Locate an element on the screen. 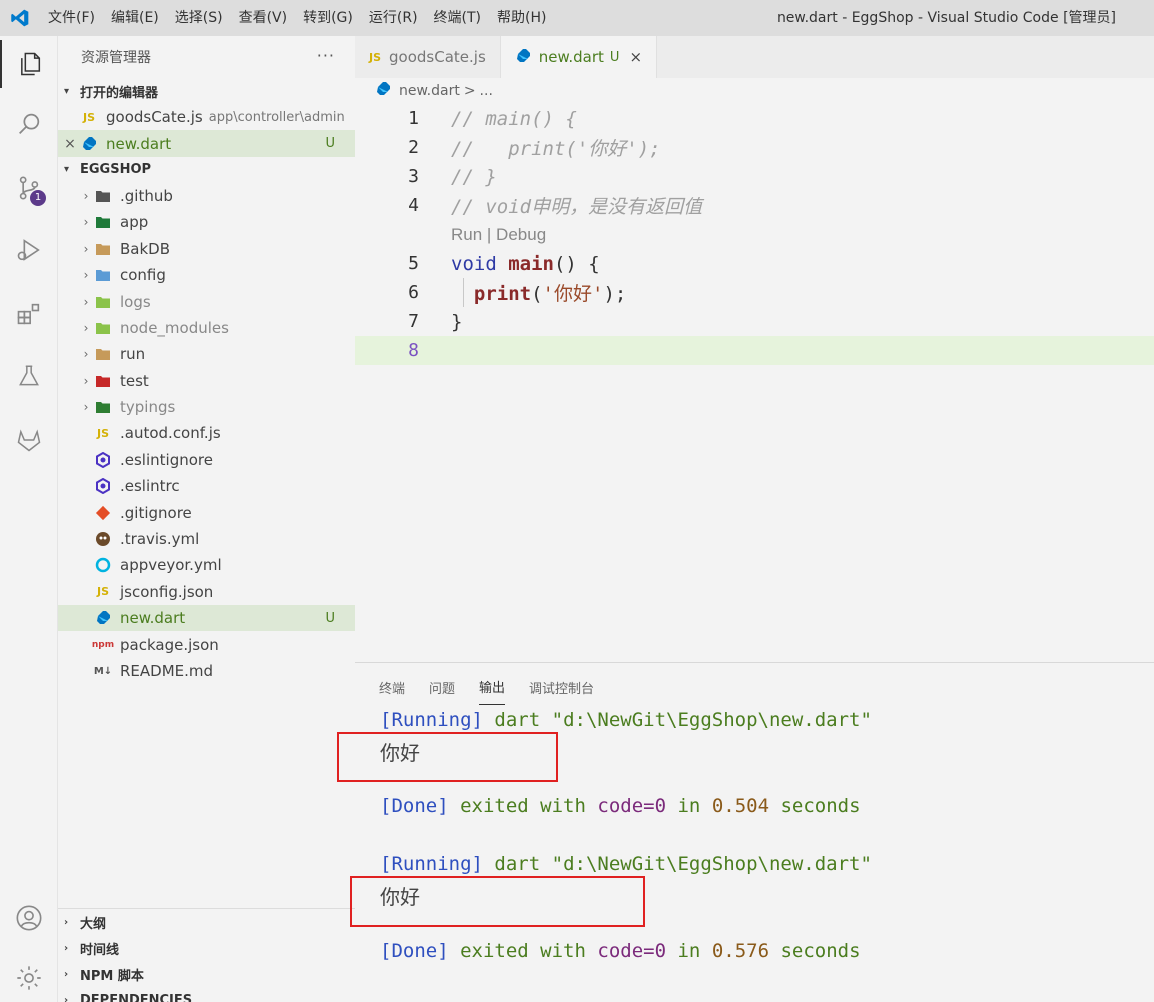 The image size is (1154, 1002). line-number: 4 is located at coordinates (413, 205).